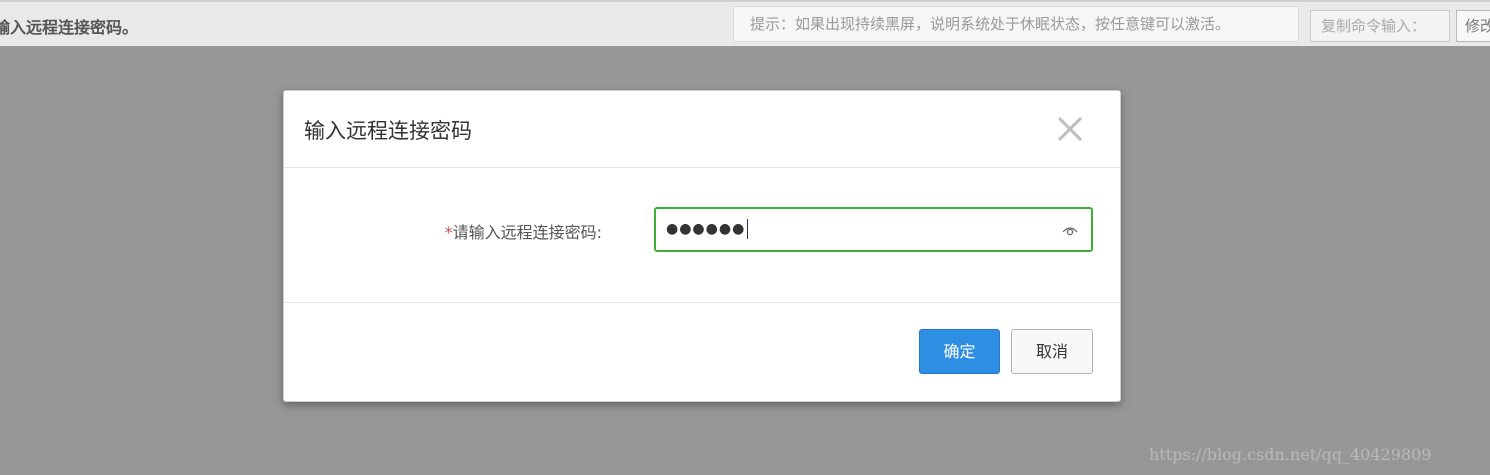 This screenshot has width=1490, height=475. Describe the element at coordinates (69, 27) in the screenshot. I see `top-bar-title: 输入远程连接密码。` at that location.